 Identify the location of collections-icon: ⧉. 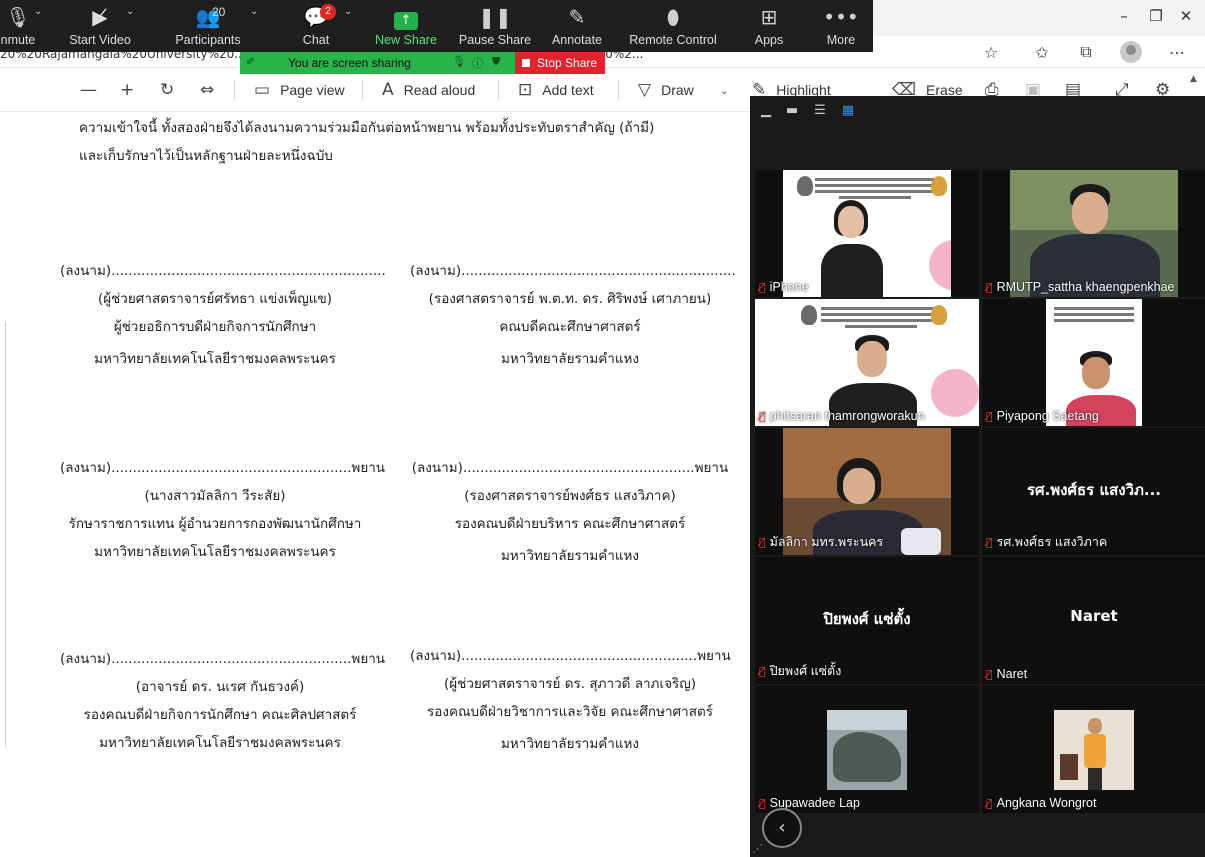
(1086, 52).